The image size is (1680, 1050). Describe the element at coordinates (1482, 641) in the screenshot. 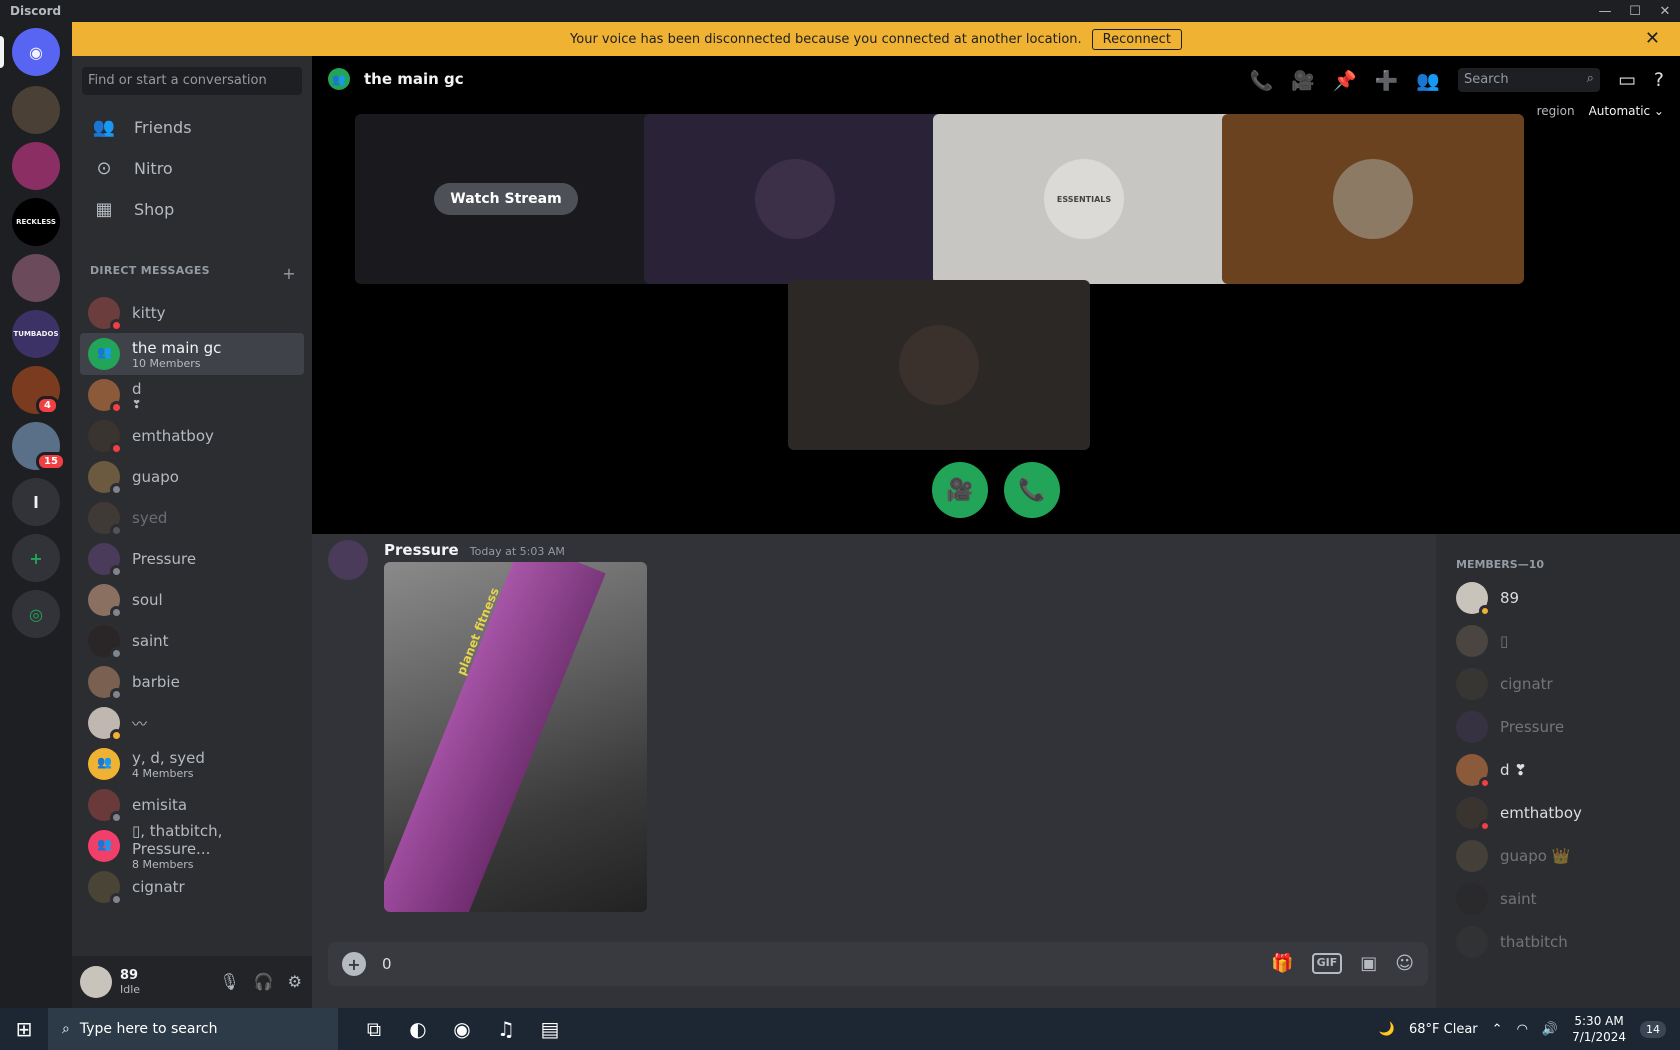

I see `member-item: ▯` at that location.